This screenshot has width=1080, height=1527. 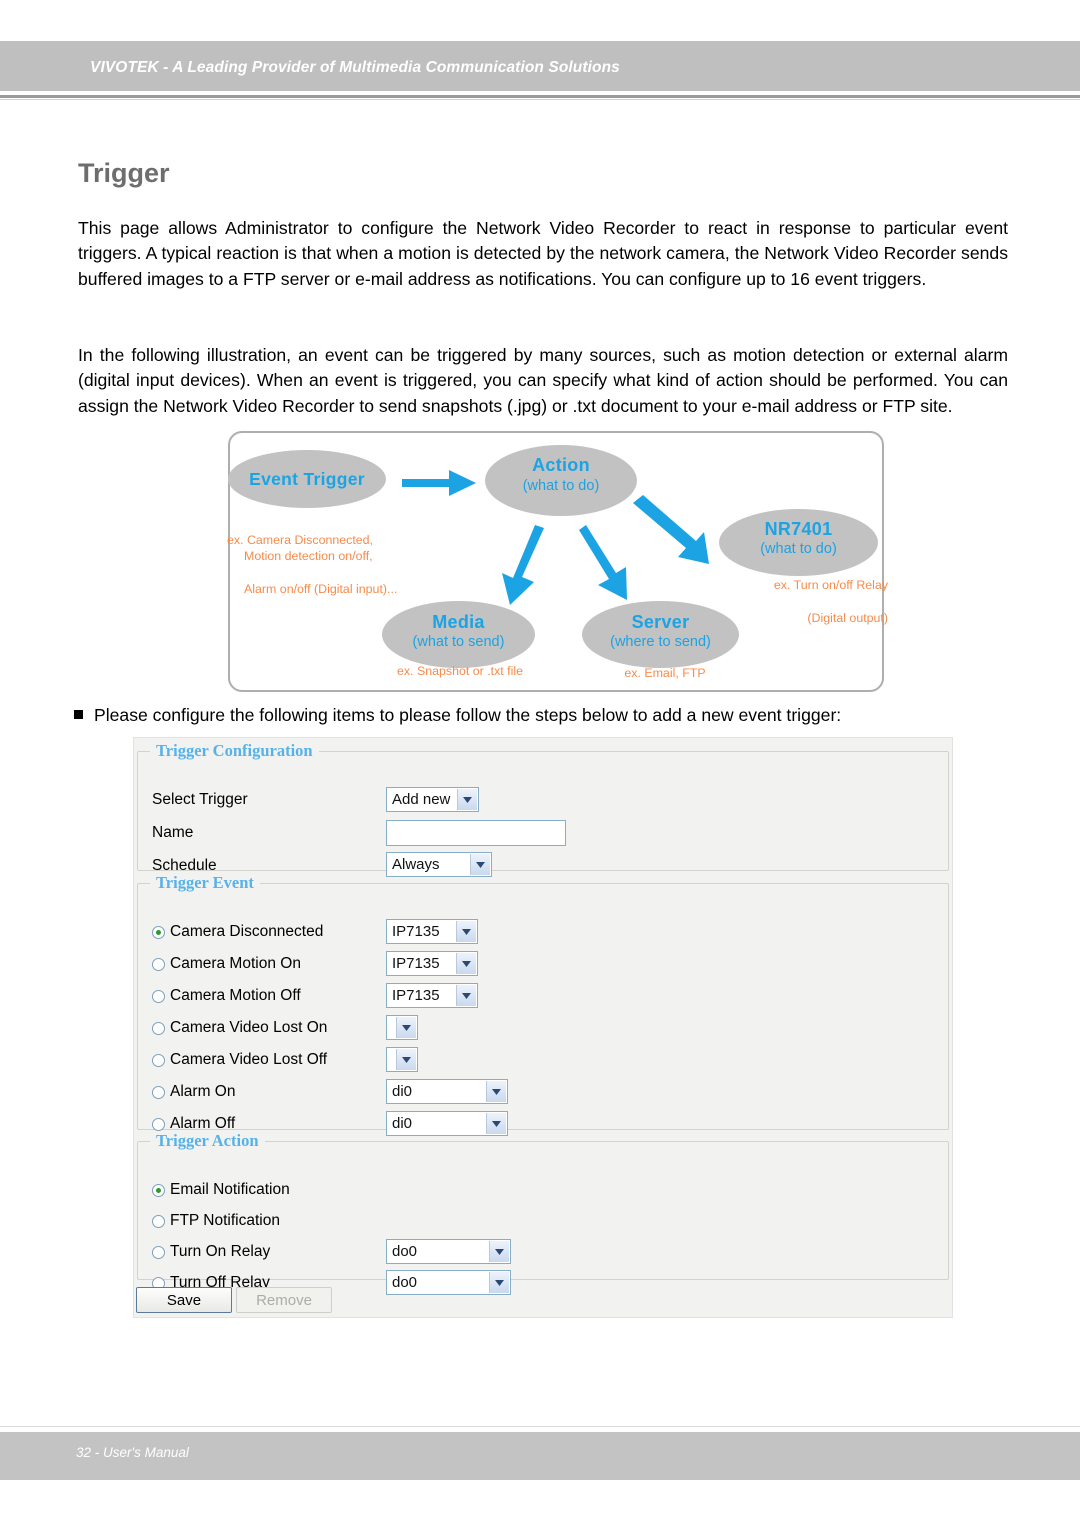 What do you see at coordinates (847, 617) in the screenshot?
I see `diagram-note-nr7401-line2: (Digital output)` at bounding box center [847, 617].